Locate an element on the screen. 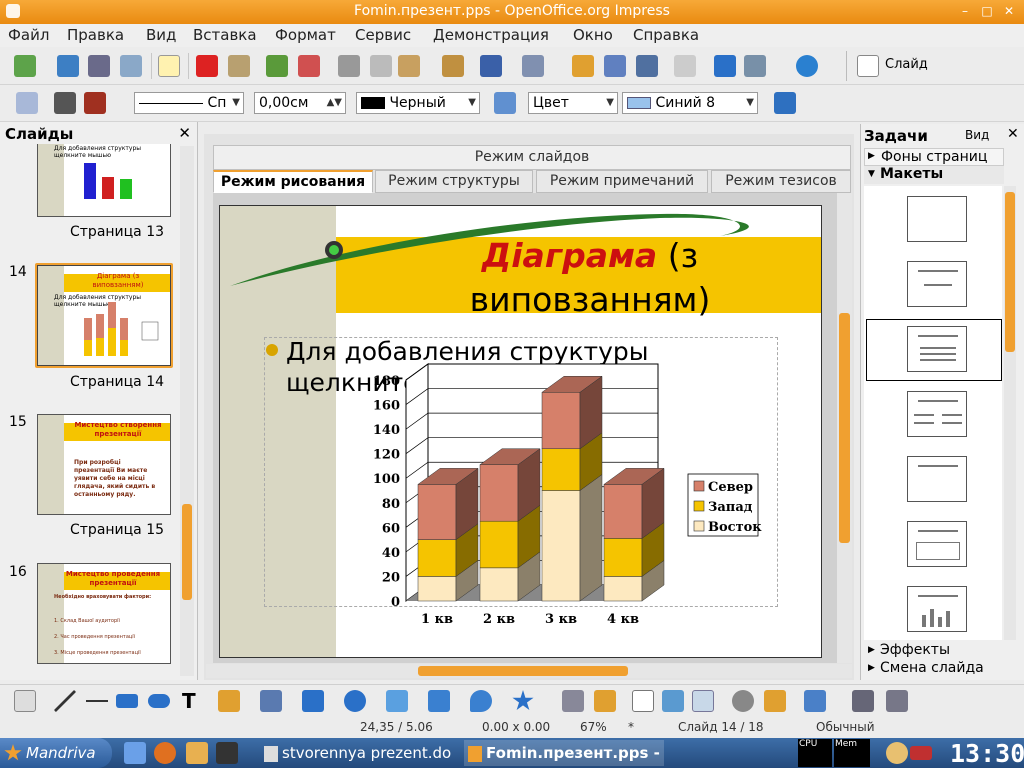  new-slide-icon is located at coordinates (868, 66).